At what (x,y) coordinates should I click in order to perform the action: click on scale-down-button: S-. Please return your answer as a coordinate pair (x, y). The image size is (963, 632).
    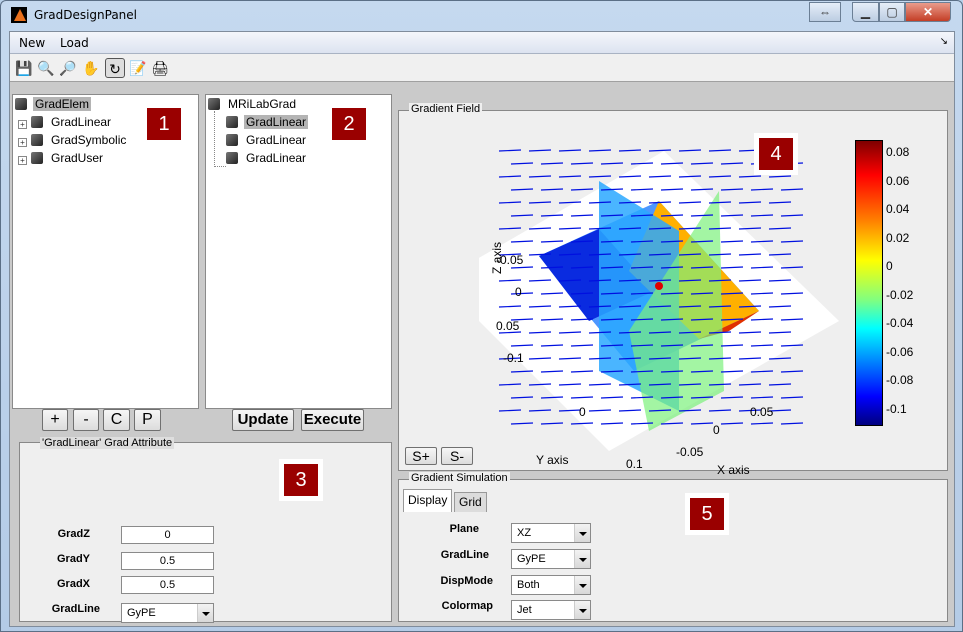
    Looking at the image, I should click on (457, 456).